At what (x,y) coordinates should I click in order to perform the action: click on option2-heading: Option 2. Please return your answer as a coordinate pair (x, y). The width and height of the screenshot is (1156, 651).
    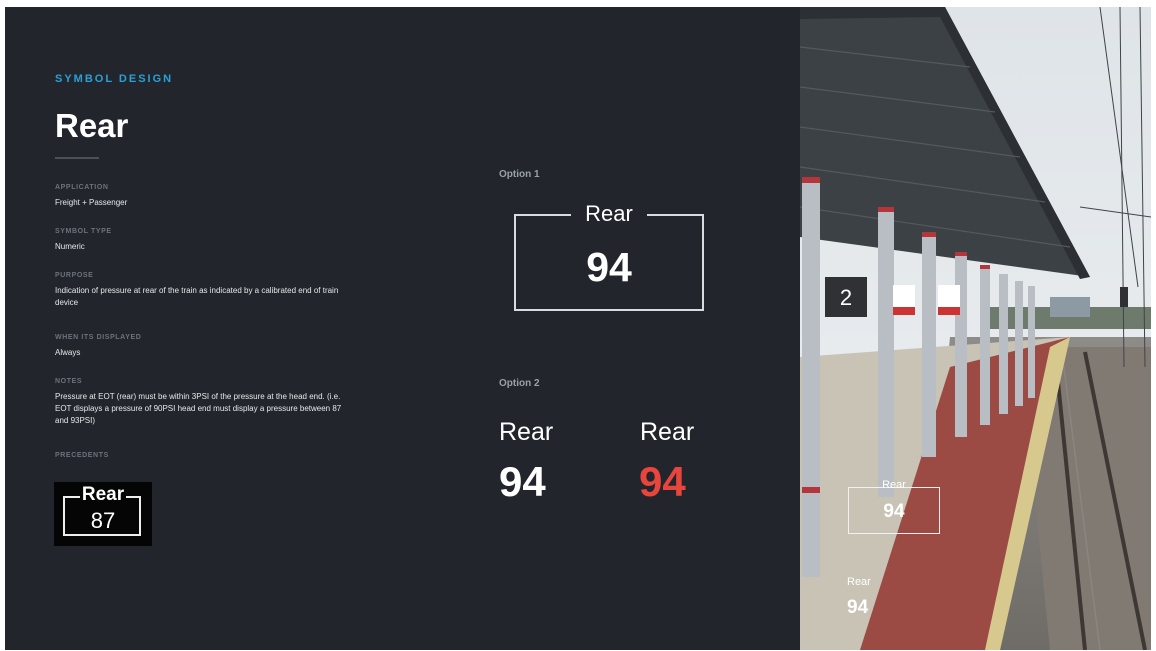
    Looking at the image, I should click on (519, 383).